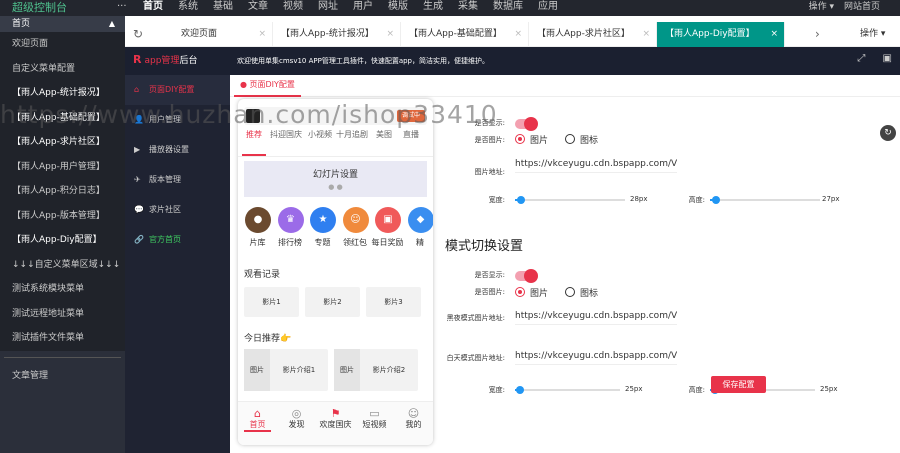 The width and height of the screenshot is (900, 453). What do you see at coordinates (62, 167) in the screenshot?
I see `sidebar-item-users: 【雨人App-用户管理】` at bounding box center [62, 167].